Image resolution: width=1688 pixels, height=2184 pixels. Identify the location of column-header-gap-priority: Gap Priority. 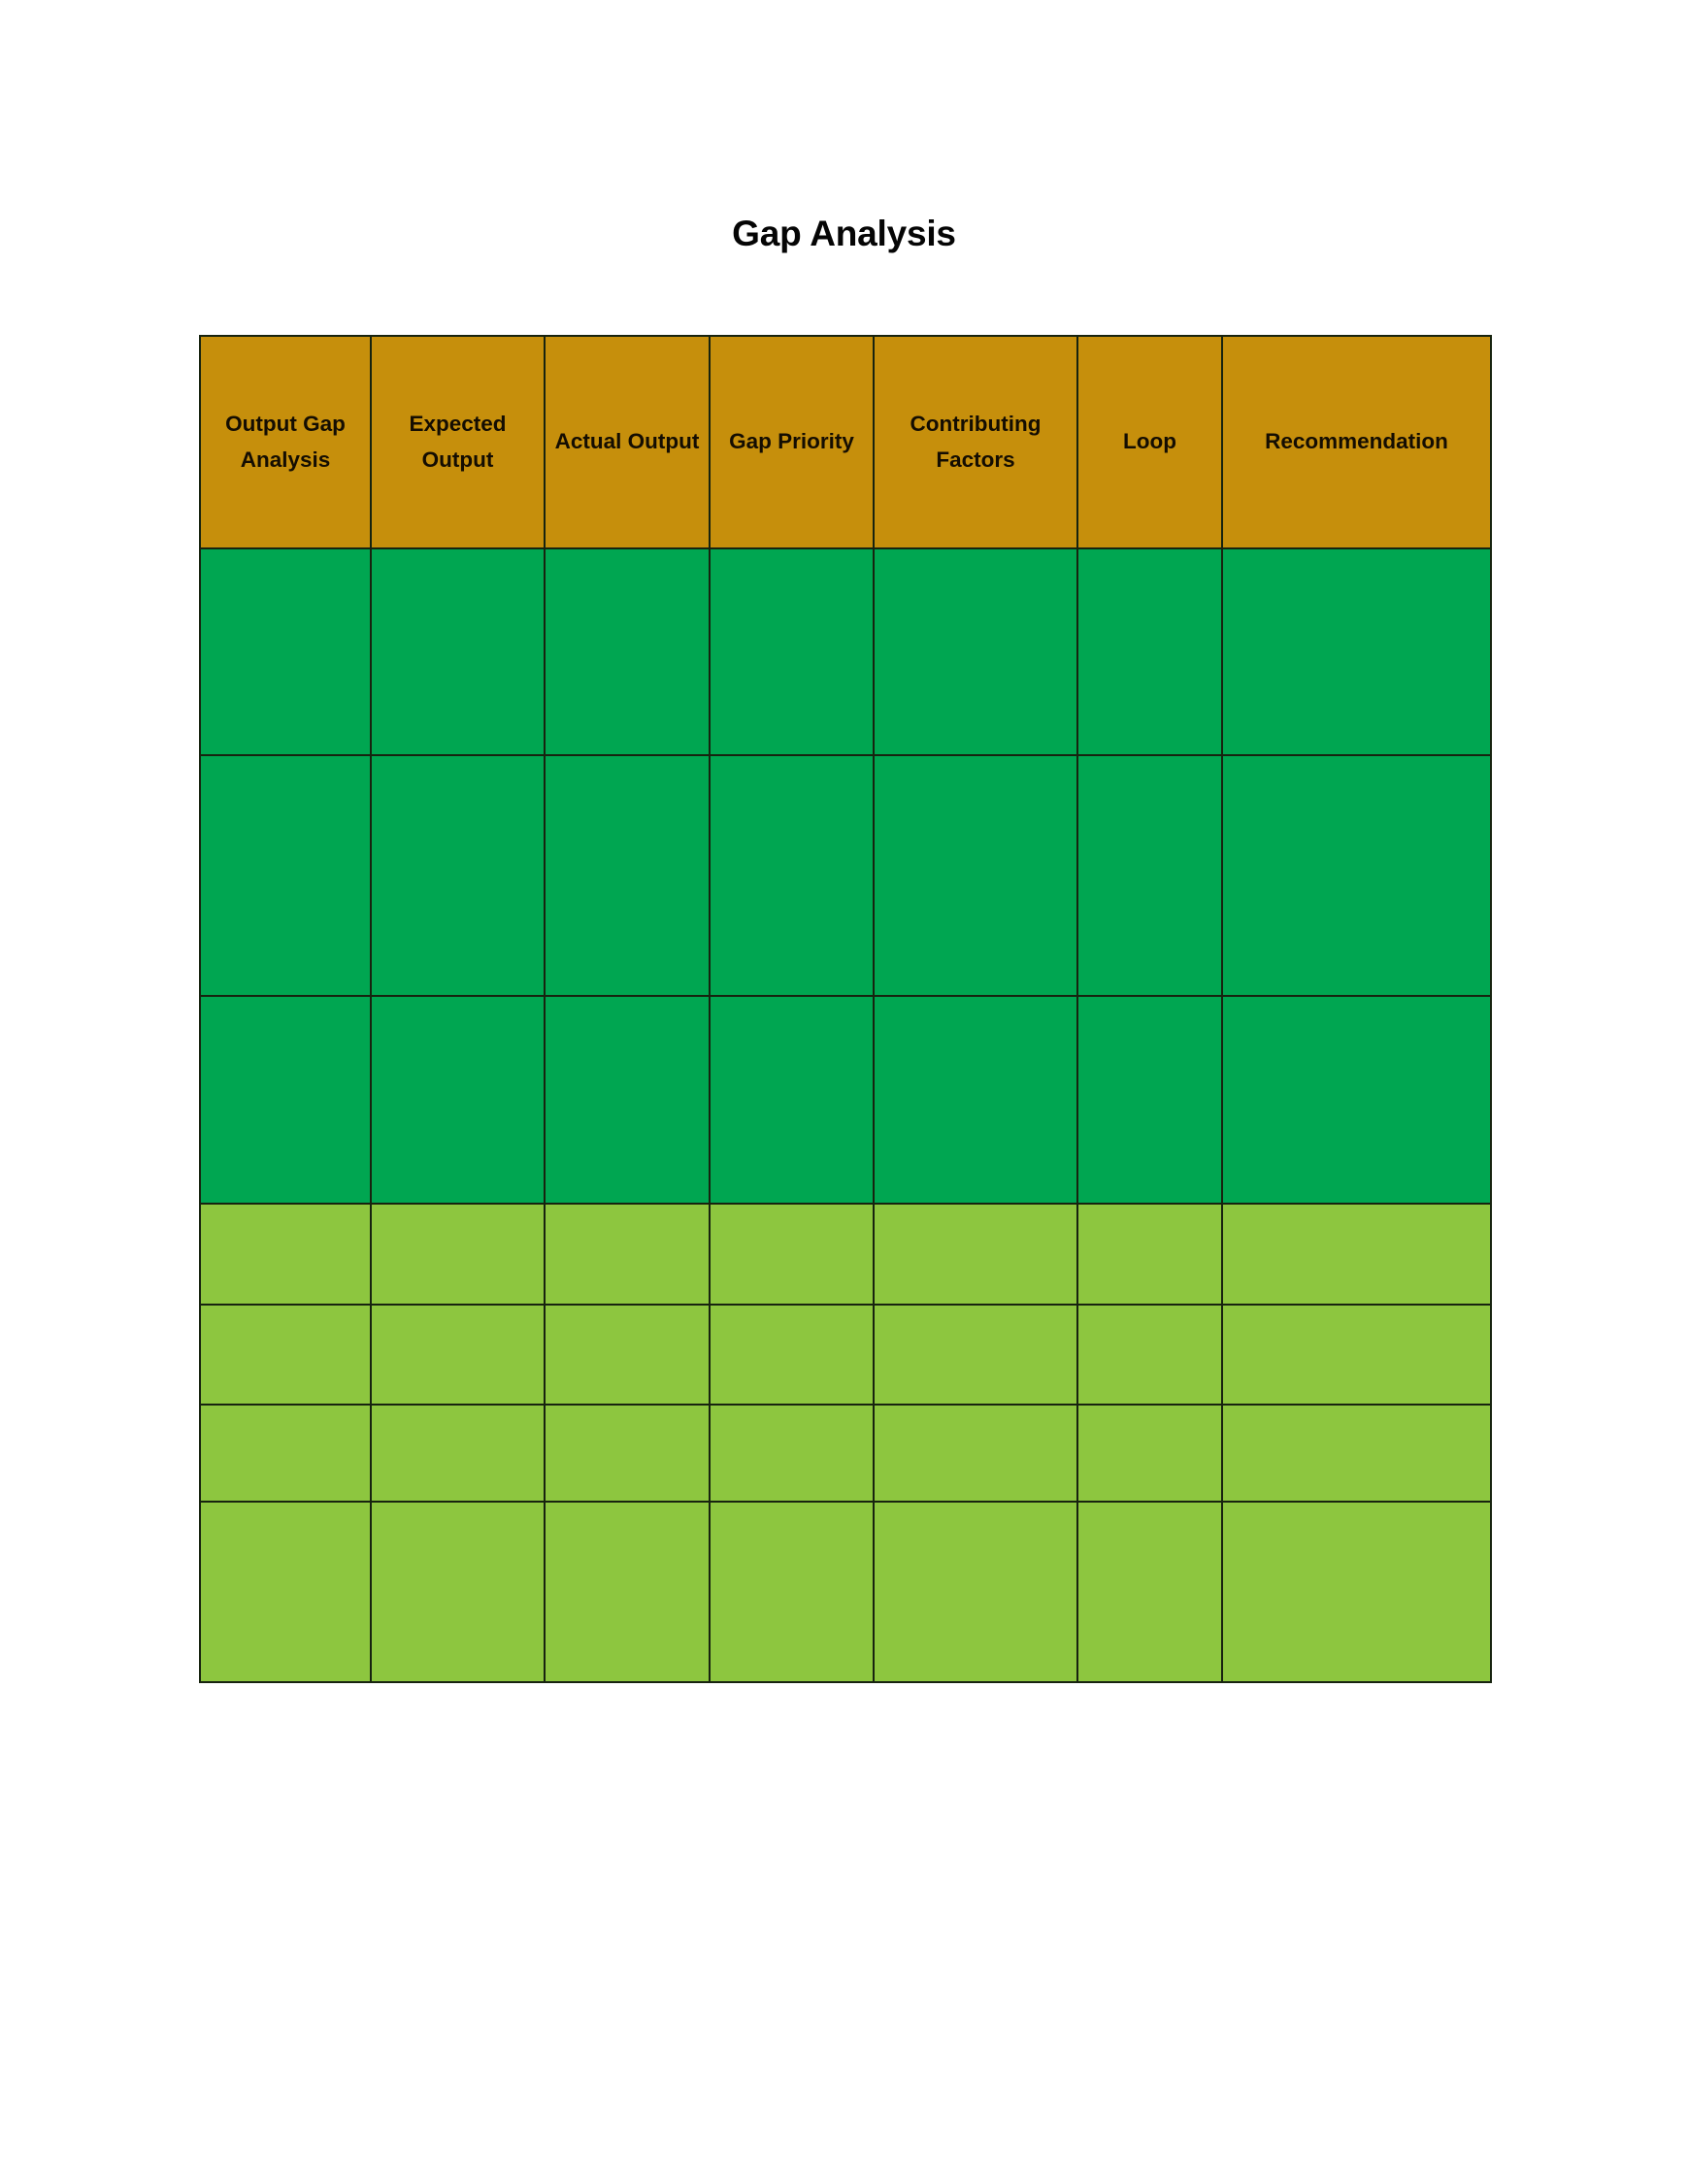
(792, 442).